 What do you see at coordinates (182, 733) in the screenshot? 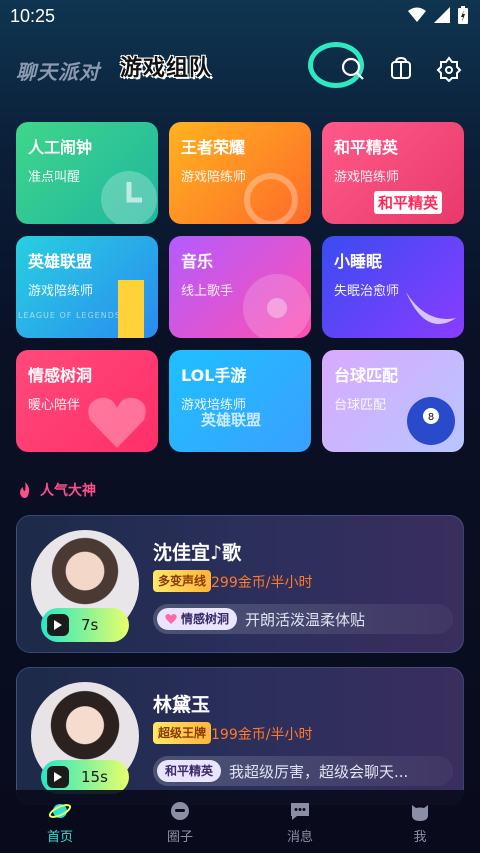
I see `host-tag: 超级王牌` at bounding box center [182, 733].